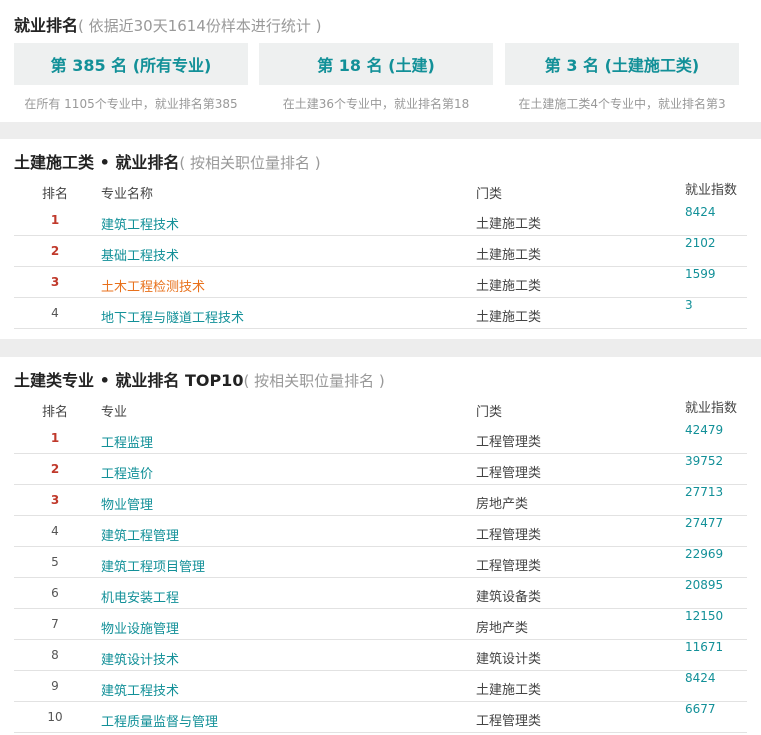 The width and height of the screenshot is (761, 735). Describe the element at coordinates (55, 655) in the screenshot. I see `row-rank: 8` at that location.